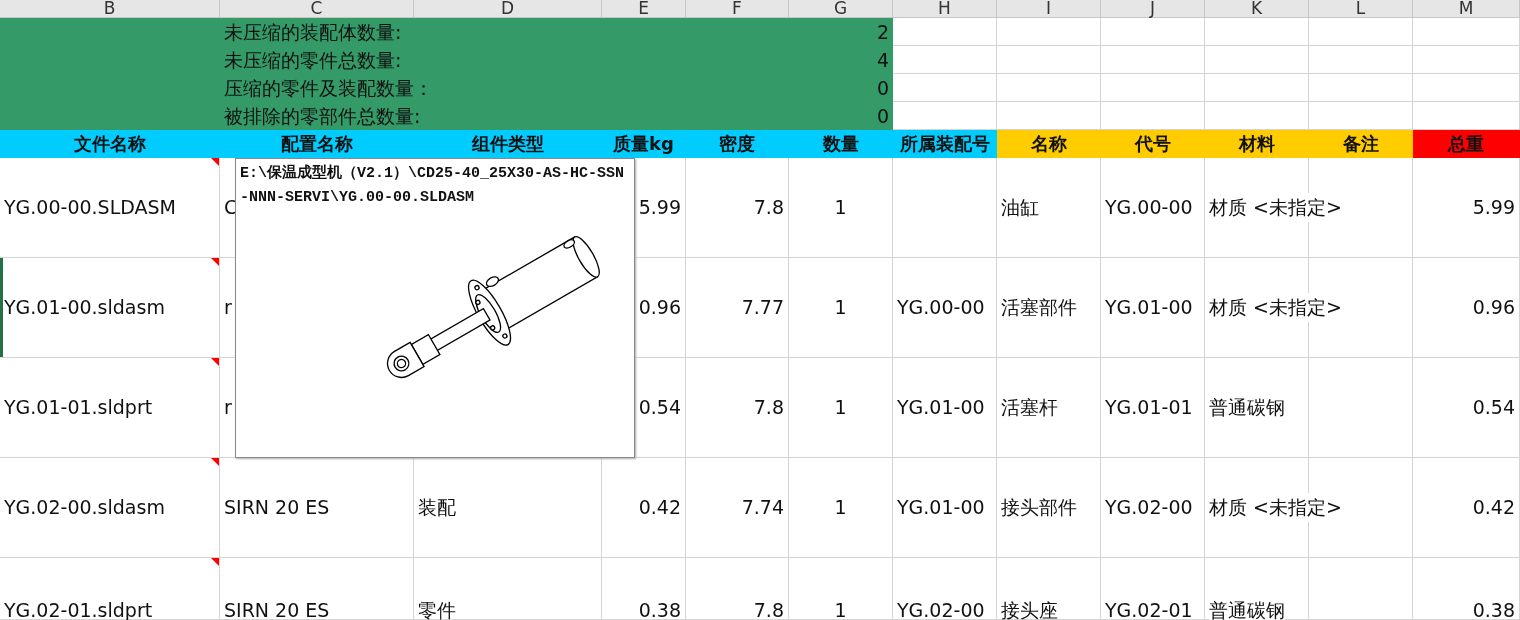  What do you see at coordinates (317, 589) in the screenshot?
I see `table-cell: SIRN 20 ES` at bounding box center [317, 589].